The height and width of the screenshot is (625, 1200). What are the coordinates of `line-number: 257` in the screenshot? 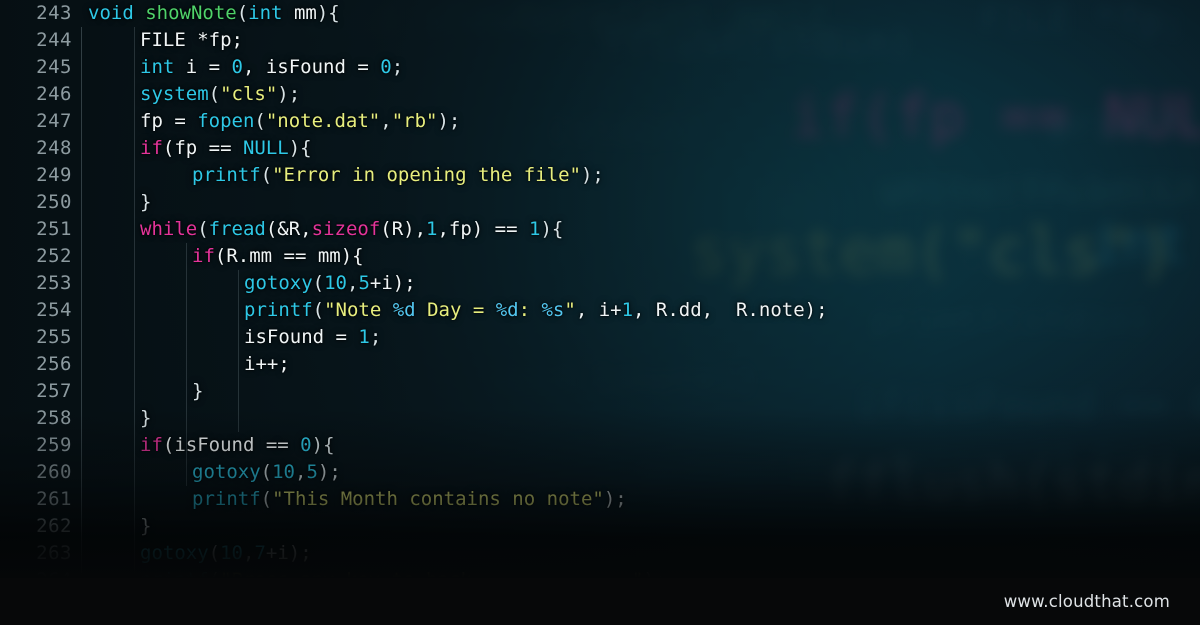 It's located at (54, 391).